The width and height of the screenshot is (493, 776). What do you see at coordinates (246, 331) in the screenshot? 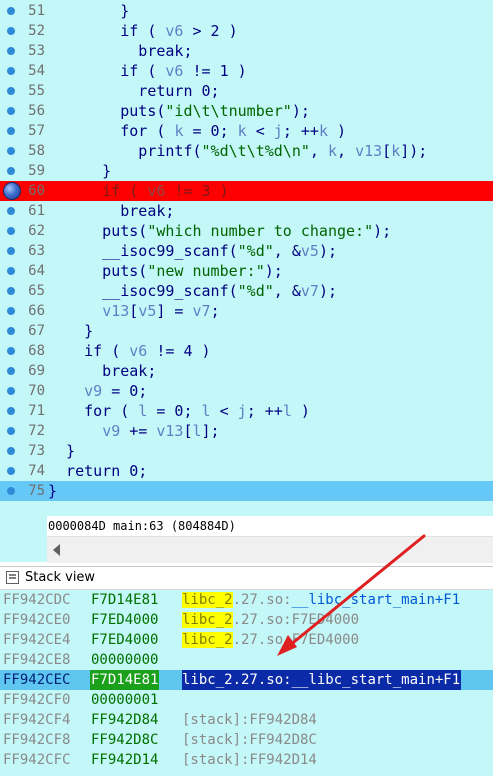
I see `code-line: 67 }` at bounding box center [246, 331].